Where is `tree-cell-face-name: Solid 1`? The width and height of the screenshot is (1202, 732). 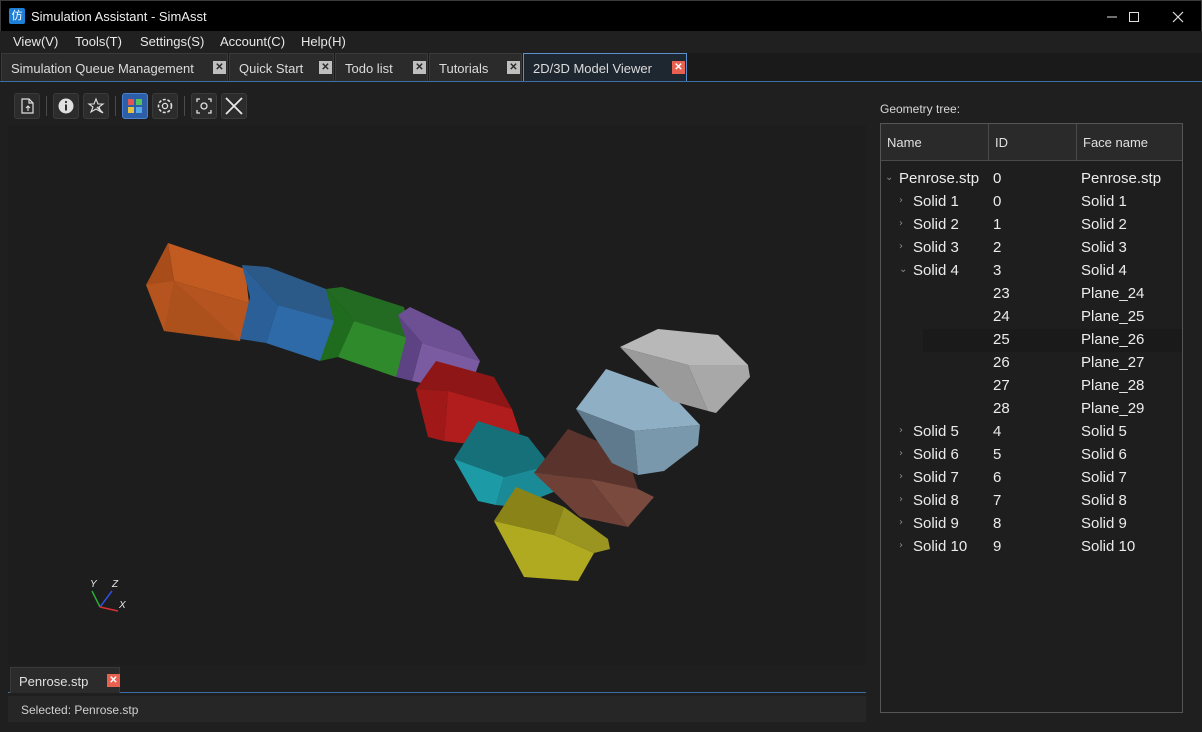 tree-cell-face-name: Solid 1 is located at coordinates (1104, 201).